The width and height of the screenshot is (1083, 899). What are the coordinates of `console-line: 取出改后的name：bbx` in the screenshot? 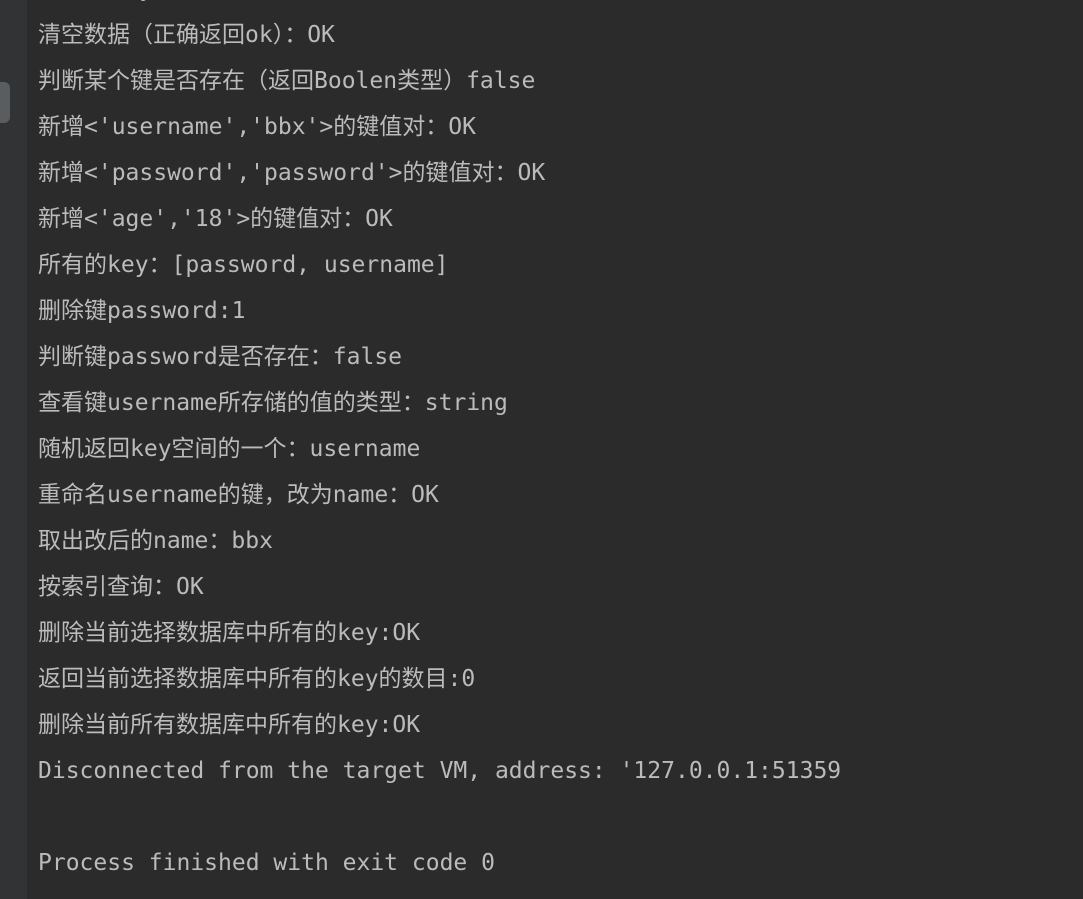 It's located at (155, 541).